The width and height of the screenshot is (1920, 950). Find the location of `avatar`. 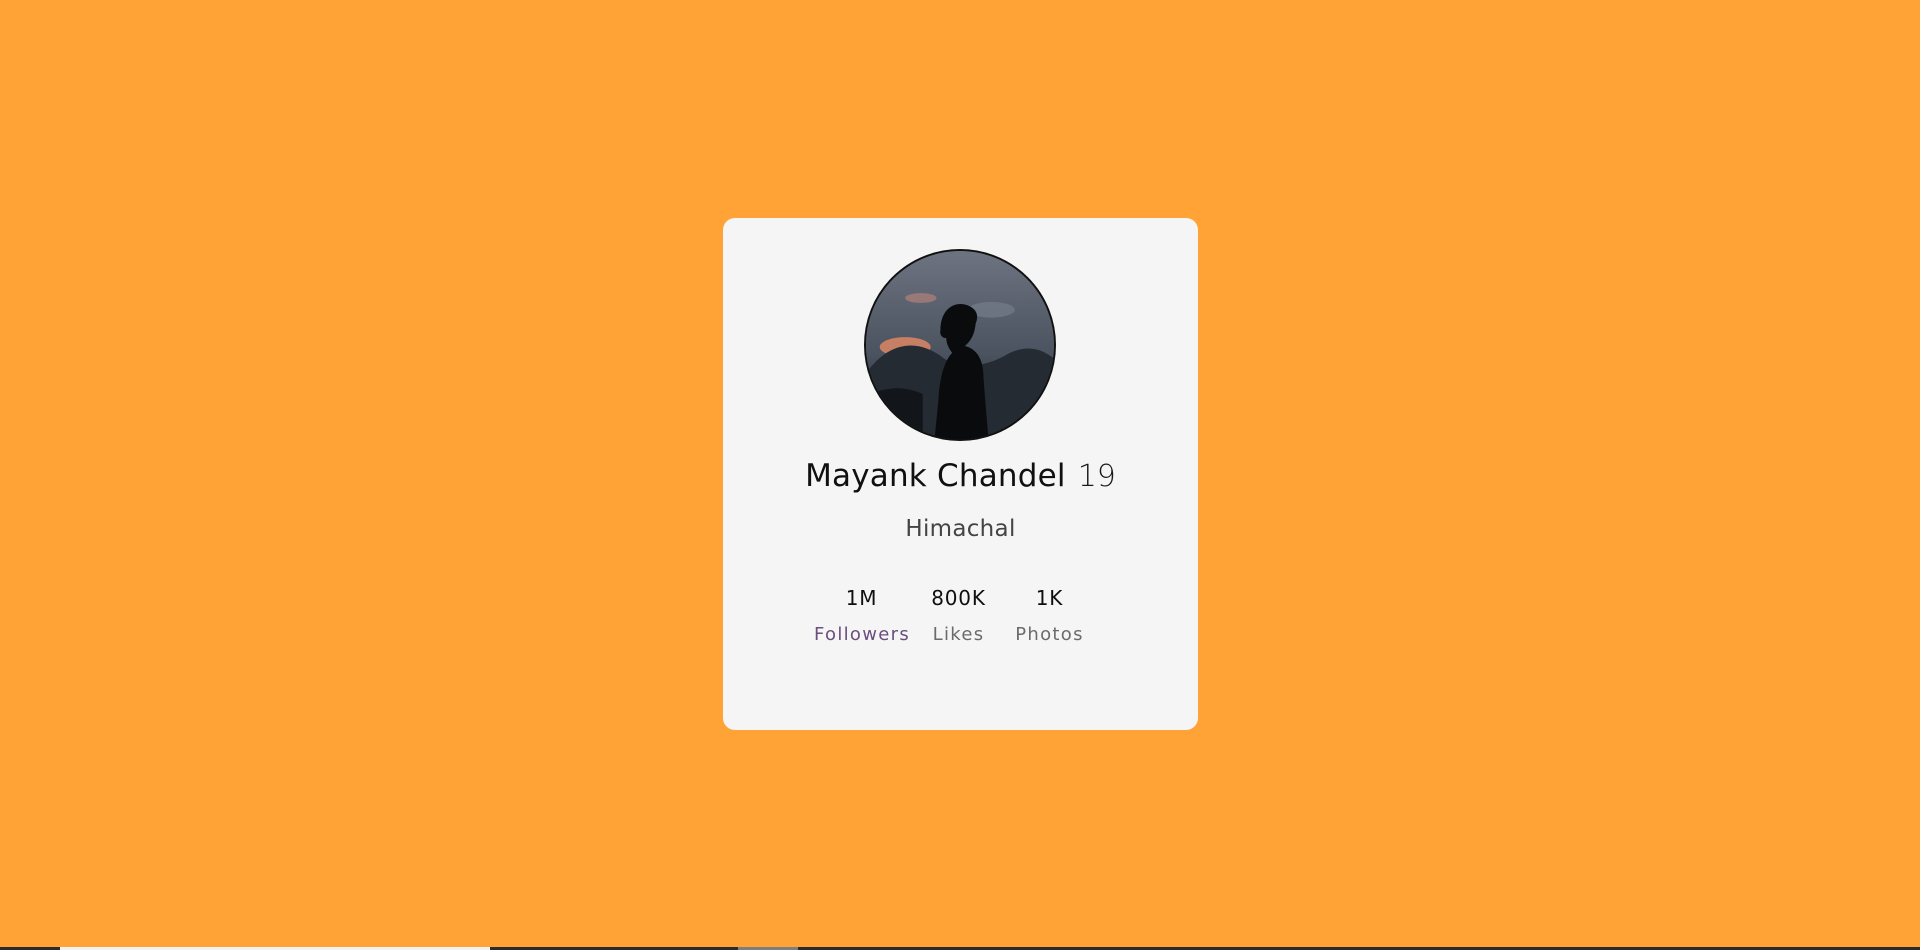

avatar is located at coordinates (960, 345).